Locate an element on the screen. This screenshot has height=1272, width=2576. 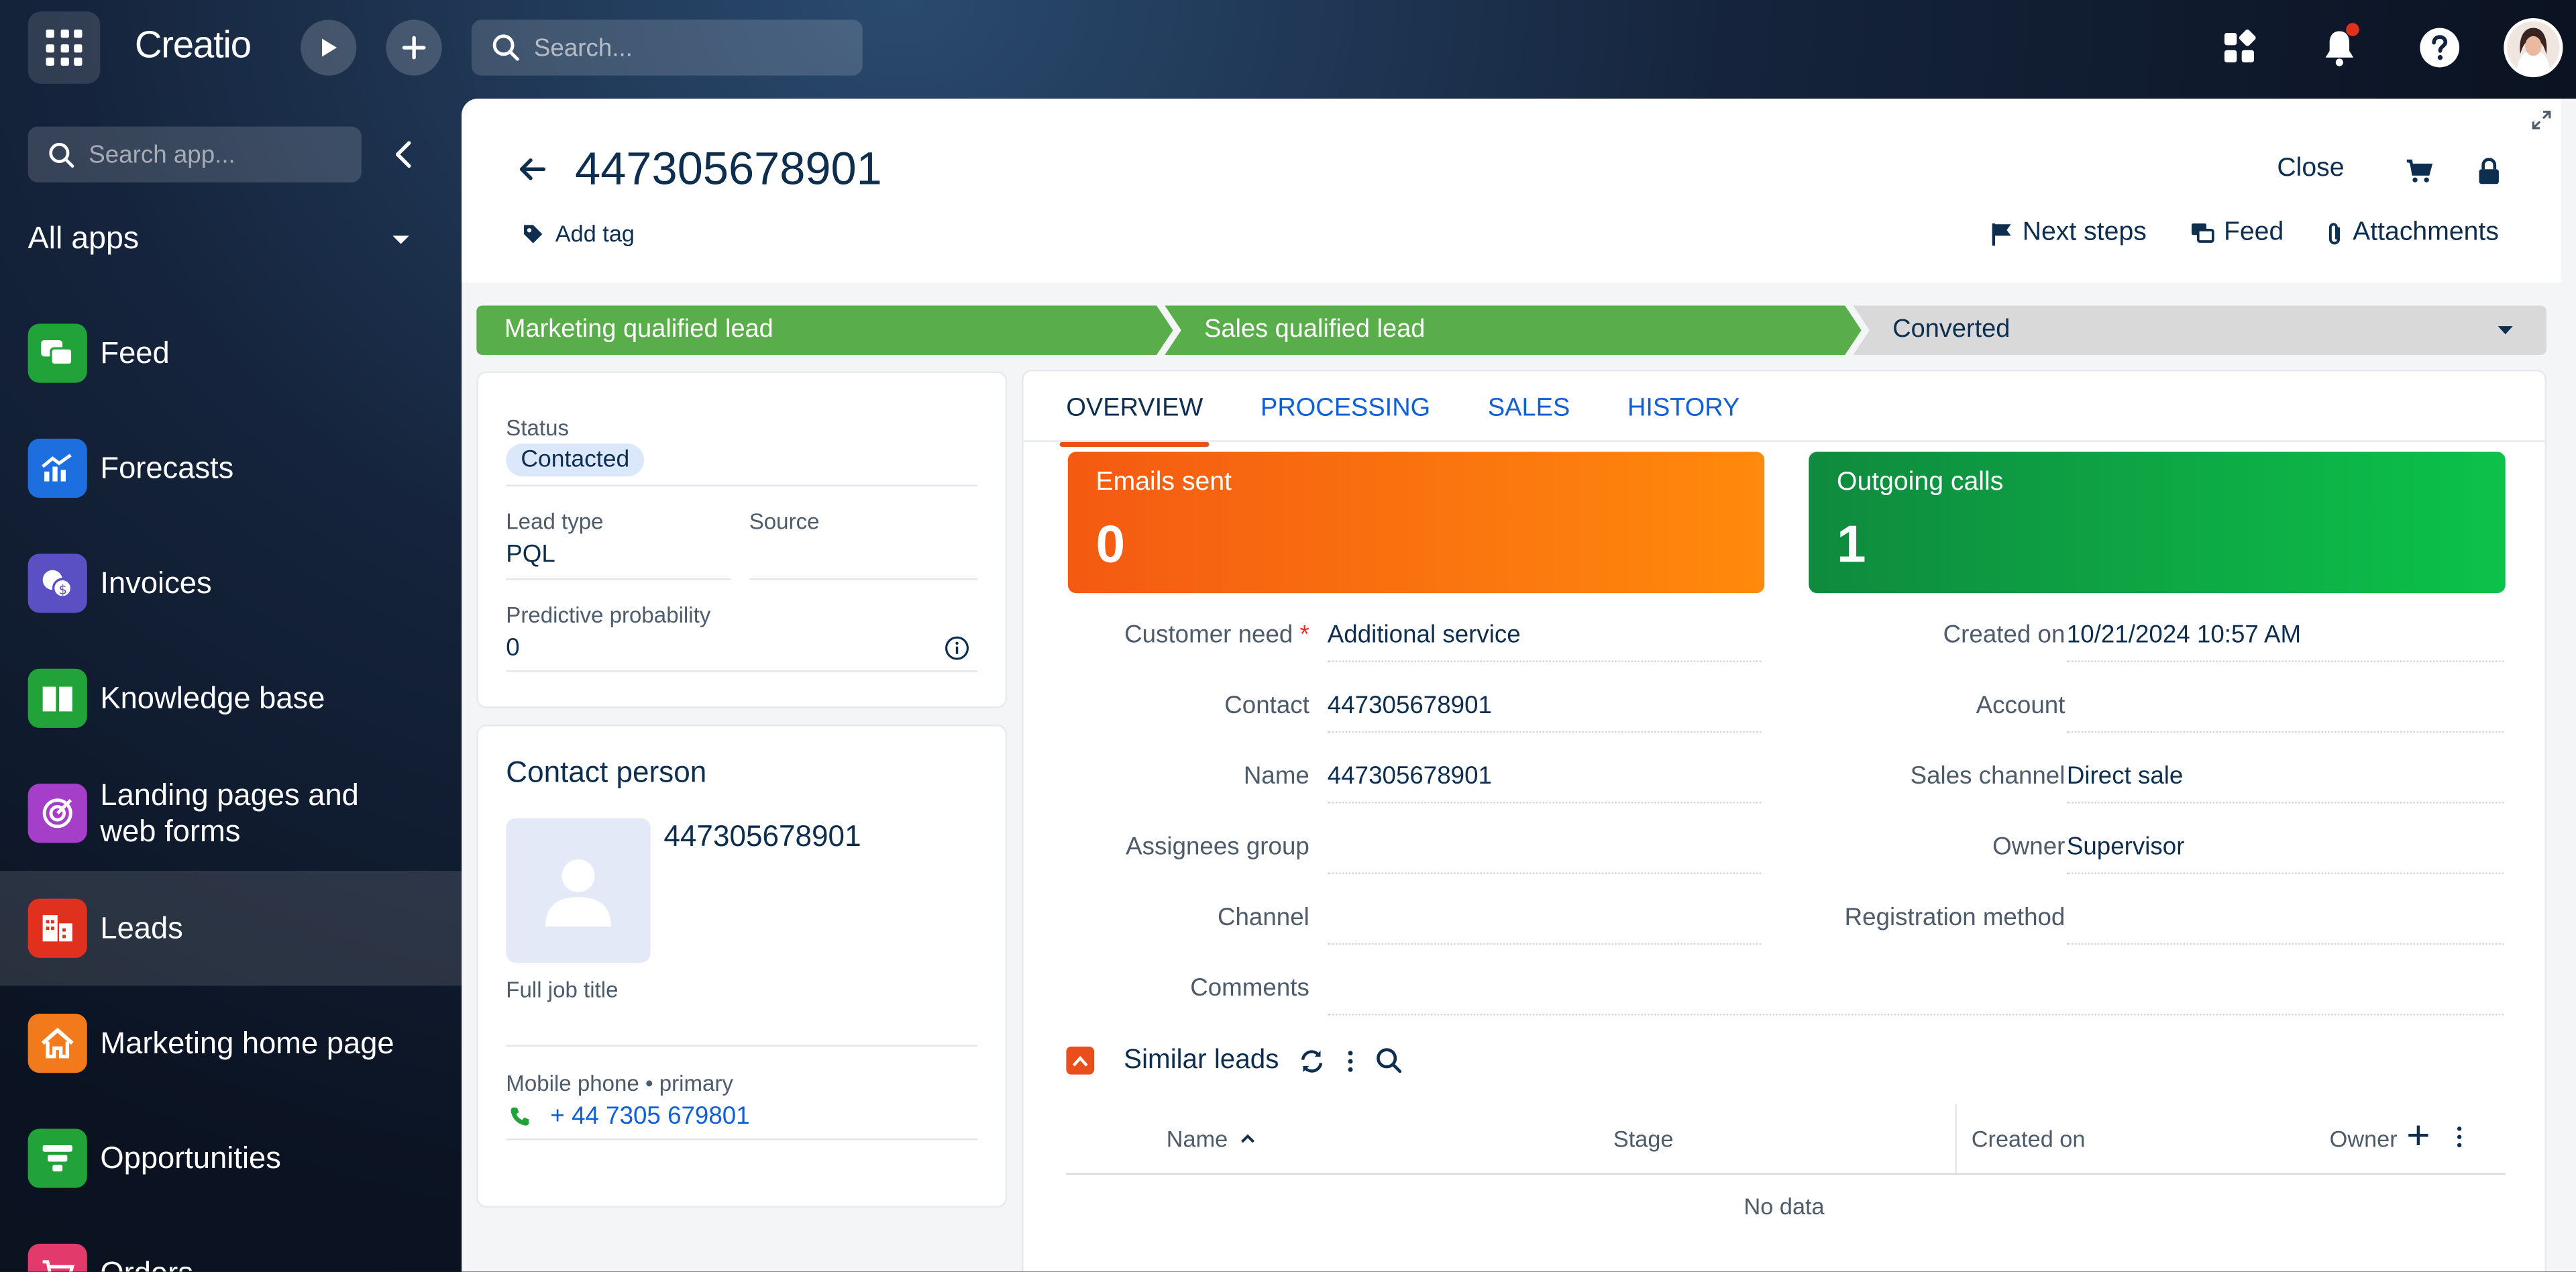
nav-label: Knowledge base is located at coordinates (212, 697).